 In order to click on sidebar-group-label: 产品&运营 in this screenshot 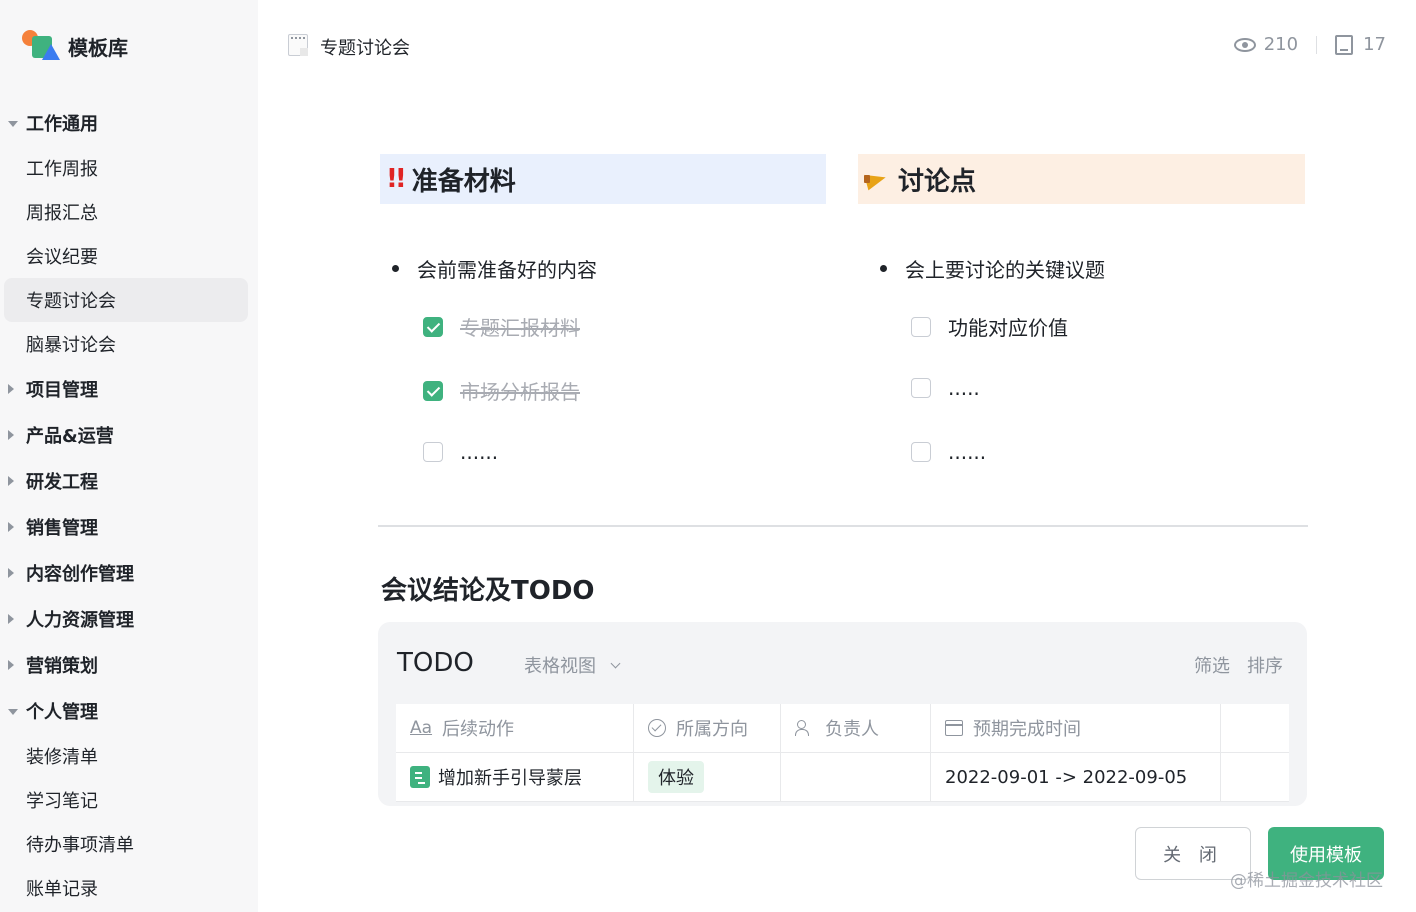, I will do `click(70, 436)`.